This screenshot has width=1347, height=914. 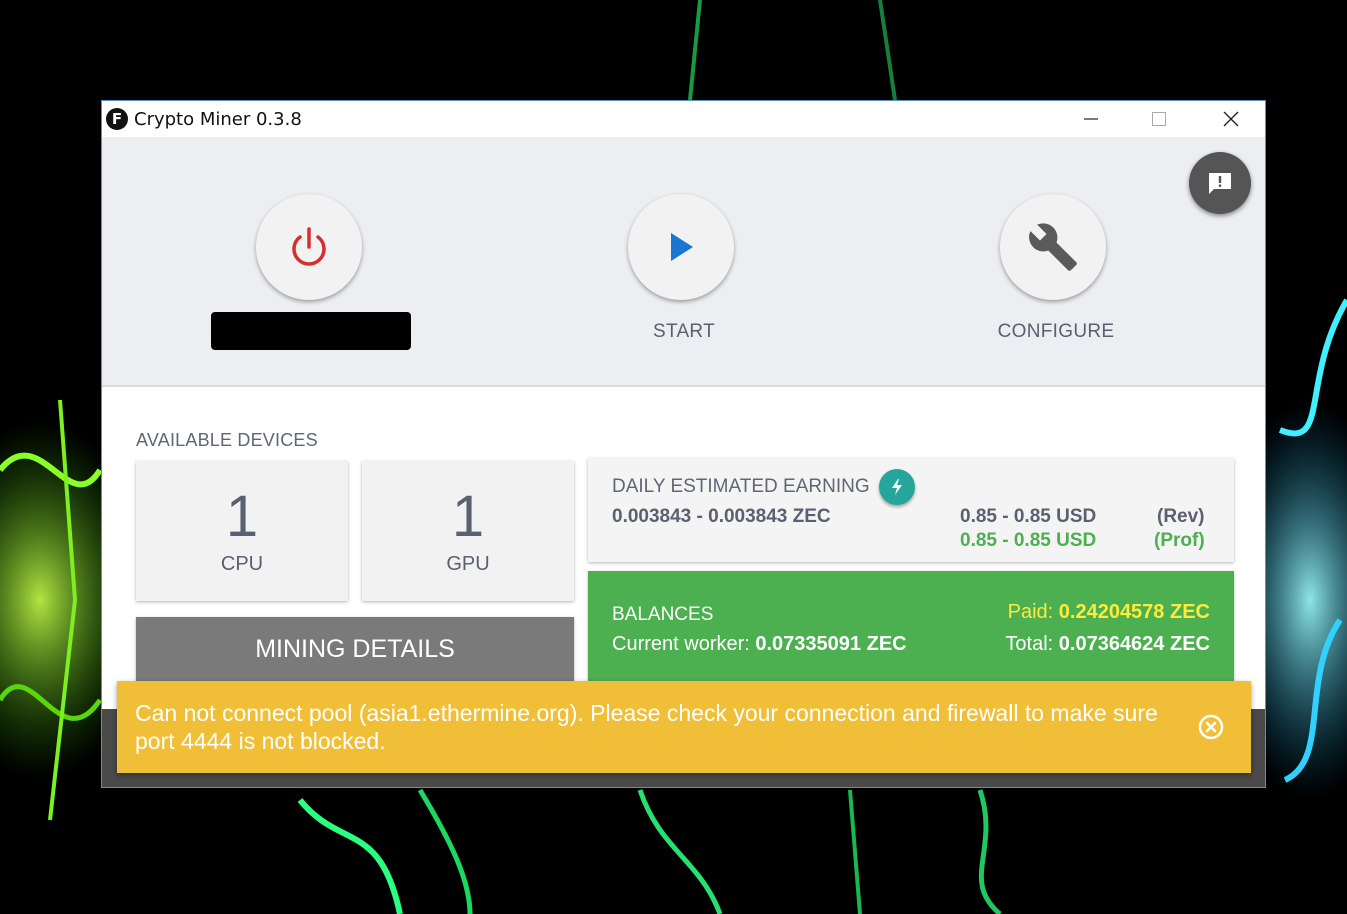 I want to click on minimize-button, so click(x=1091, y=119).